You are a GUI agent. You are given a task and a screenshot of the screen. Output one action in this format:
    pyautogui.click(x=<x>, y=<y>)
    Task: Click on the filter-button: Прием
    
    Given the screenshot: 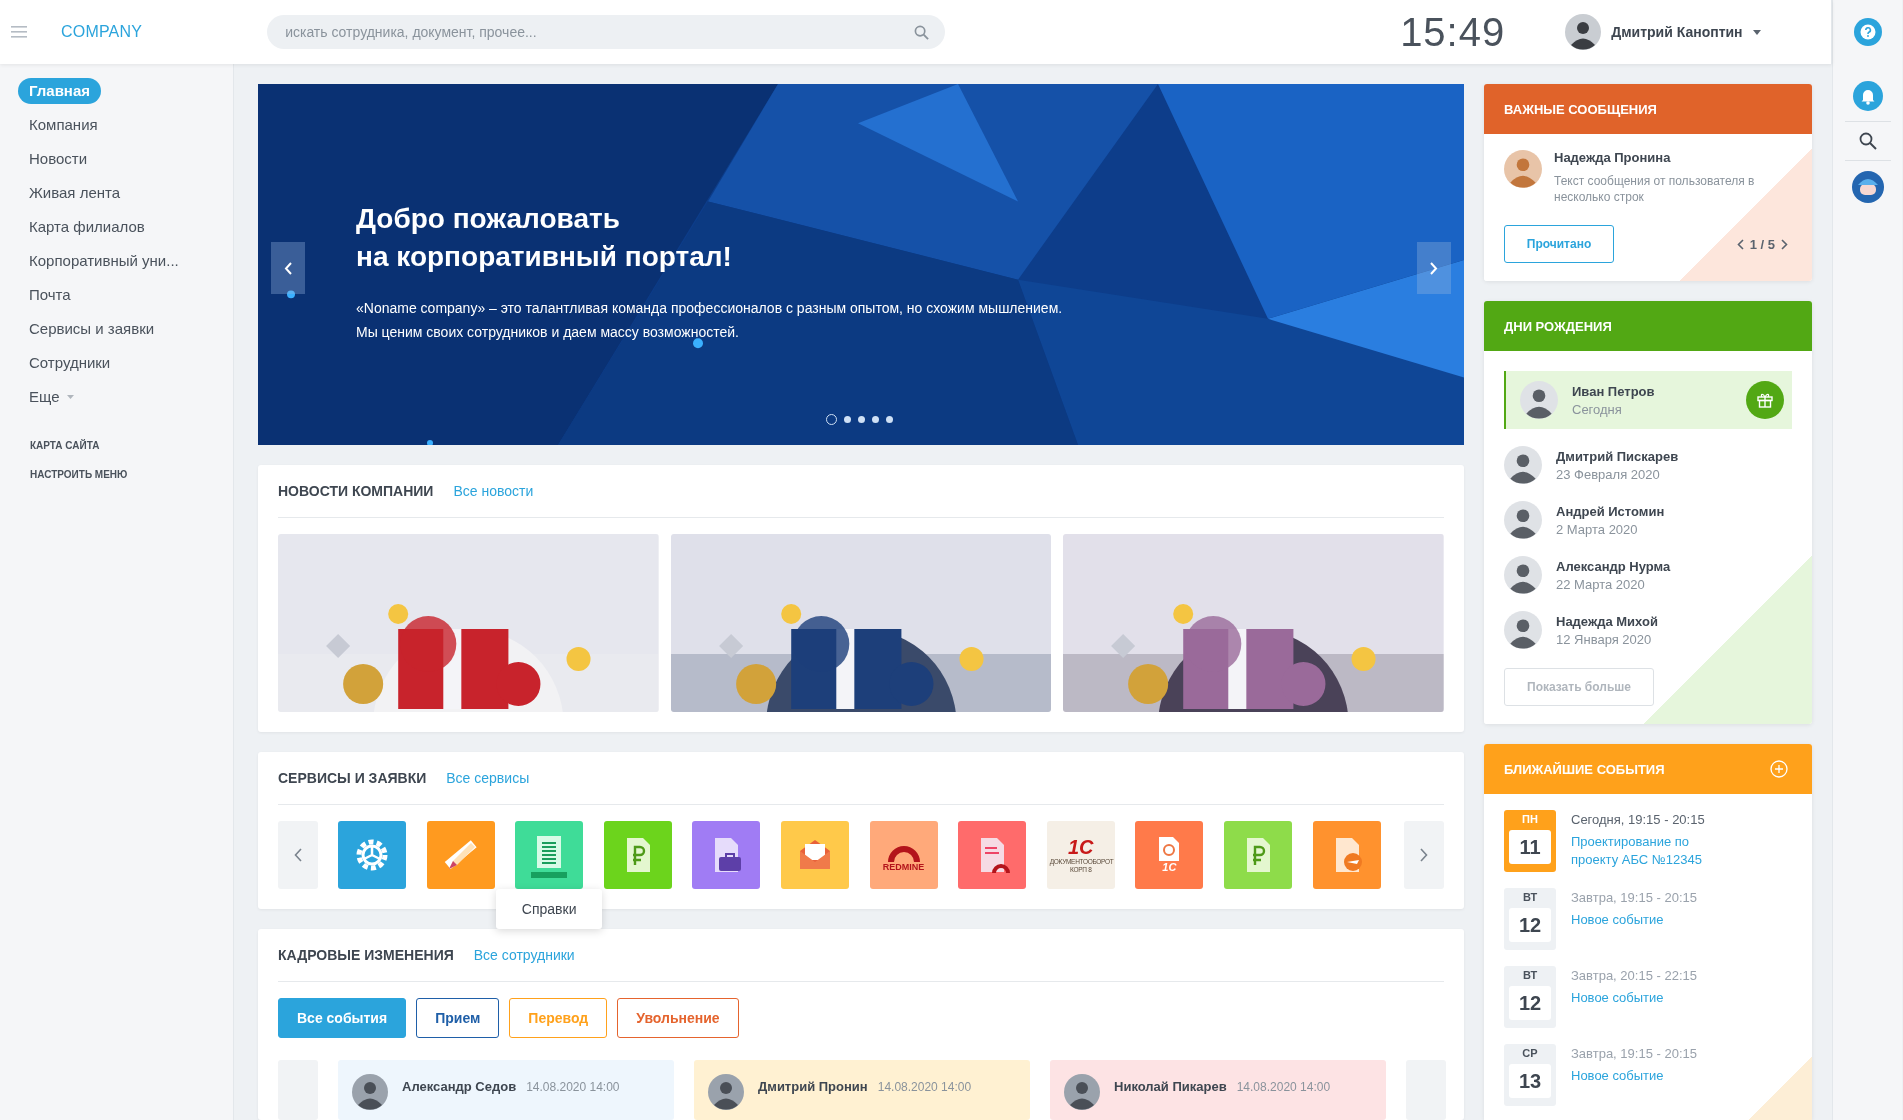 What is the action you would take?
    pyautogui.click(x=458, y=1018)
    